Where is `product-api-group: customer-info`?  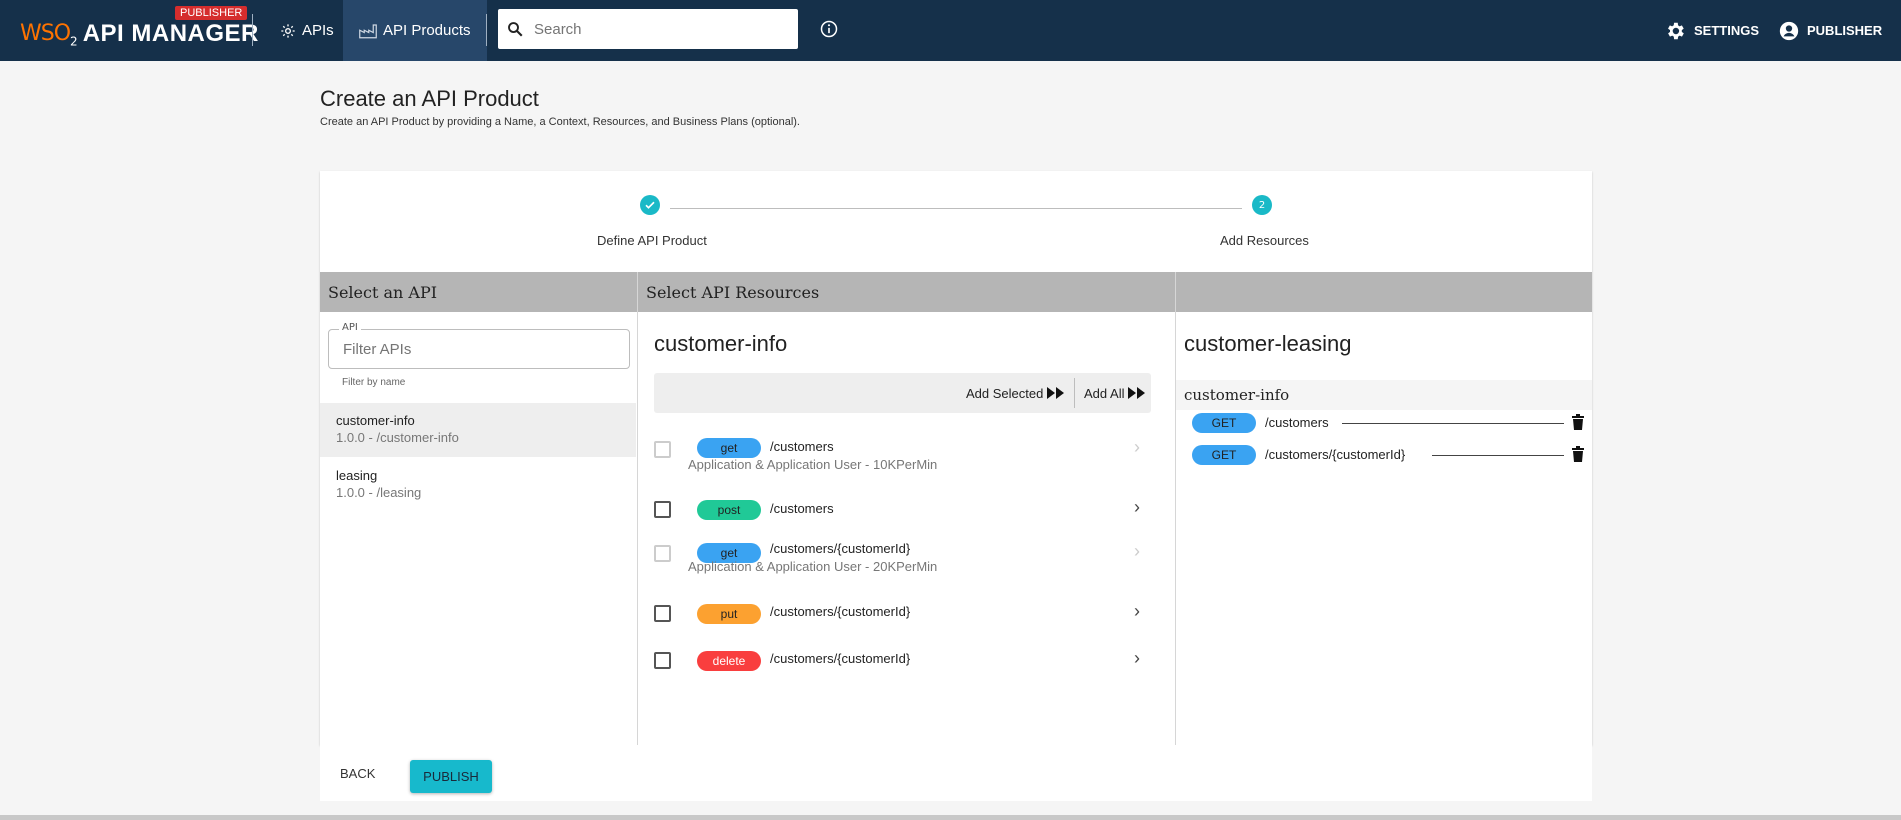
product-api-group: customer-info is located at coordinates (1384, 395).